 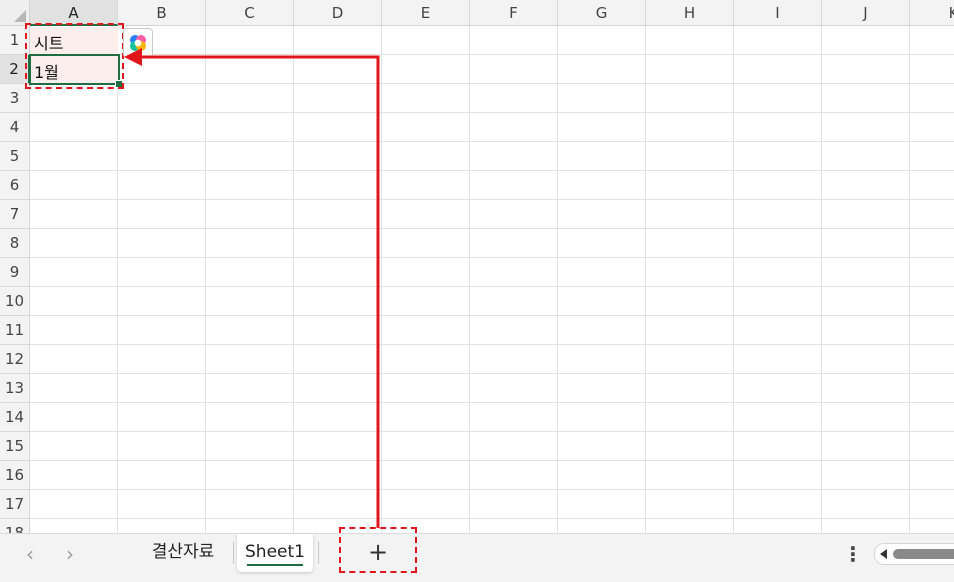 I want to click on copilot-icon, so click(x=138, y=43).